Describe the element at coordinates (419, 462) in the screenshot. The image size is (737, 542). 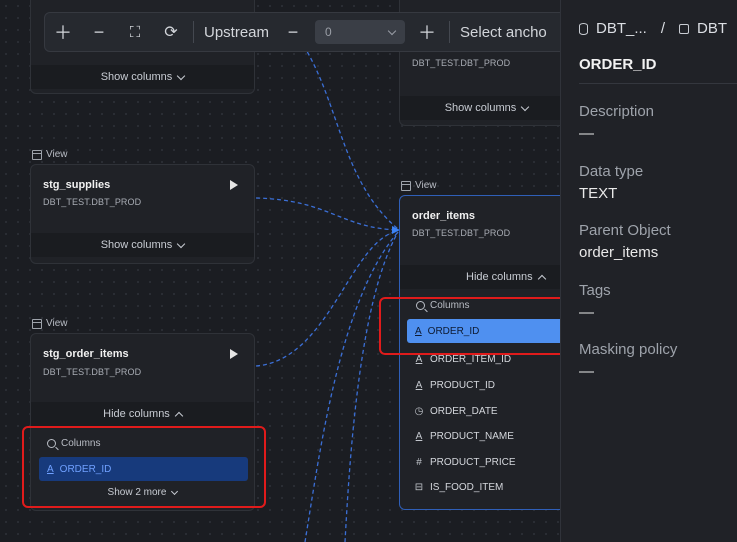
I see `hash-icon: #` at that location.